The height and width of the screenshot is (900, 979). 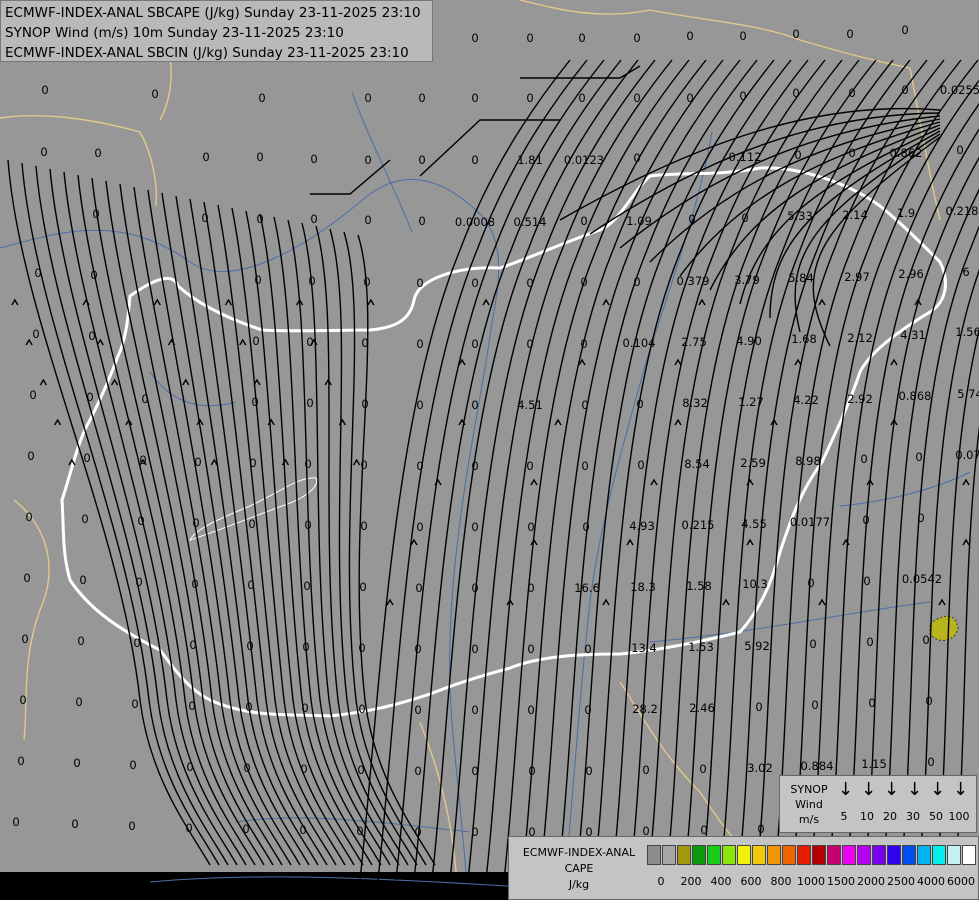 What do you see at coordinates (475, 222) in the screenshot?
I see `value-label: 0.0008` at bounding box center [475, 222].